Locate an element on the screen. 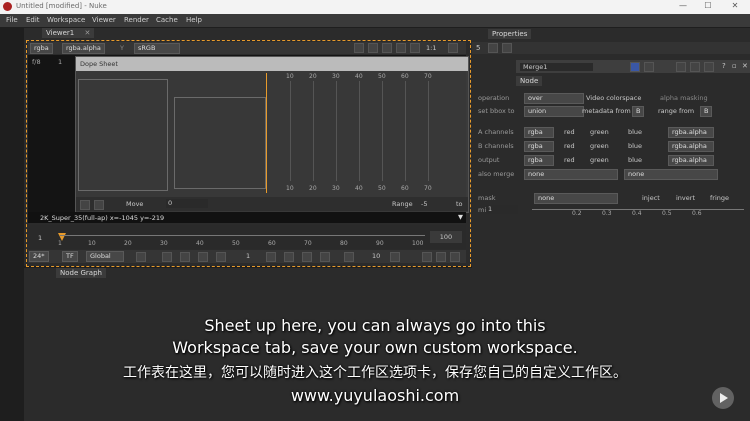 The height and width of the screenshot is (421, 750). help-icon: ? is located at coordinates (724, 66).